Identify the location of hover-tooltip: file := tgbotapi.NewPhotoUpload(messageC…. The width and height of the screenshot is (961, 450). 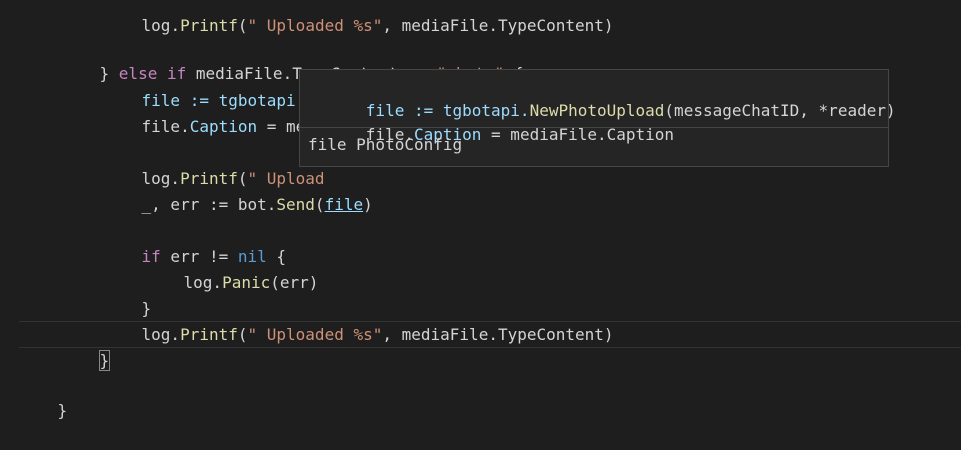
(597, 118).